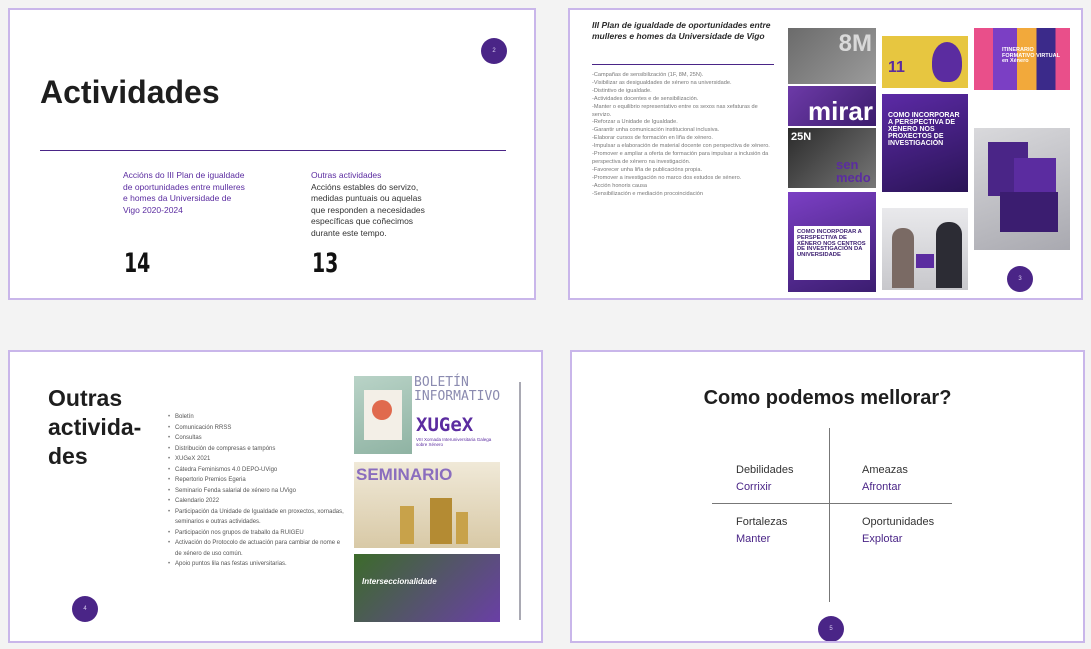  Describe the element at coordinates (925, 62) in the screenshot. I see `campaign-11f-image: 11` at that location.